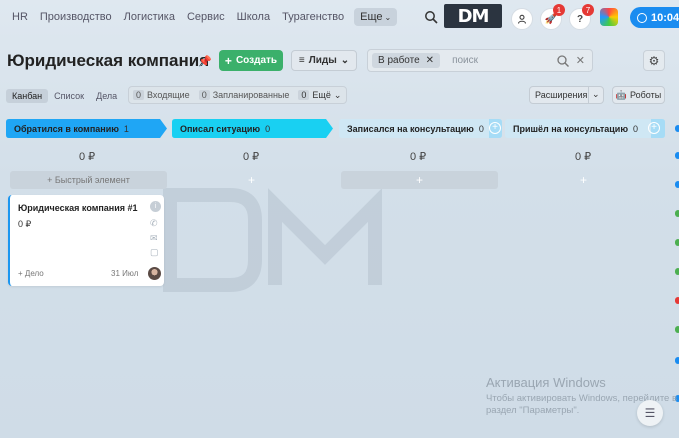 The width and height of the screenshot is (679, 438). I want to click on counter-more: 0 Ещё ⌄, so click(319, 95).